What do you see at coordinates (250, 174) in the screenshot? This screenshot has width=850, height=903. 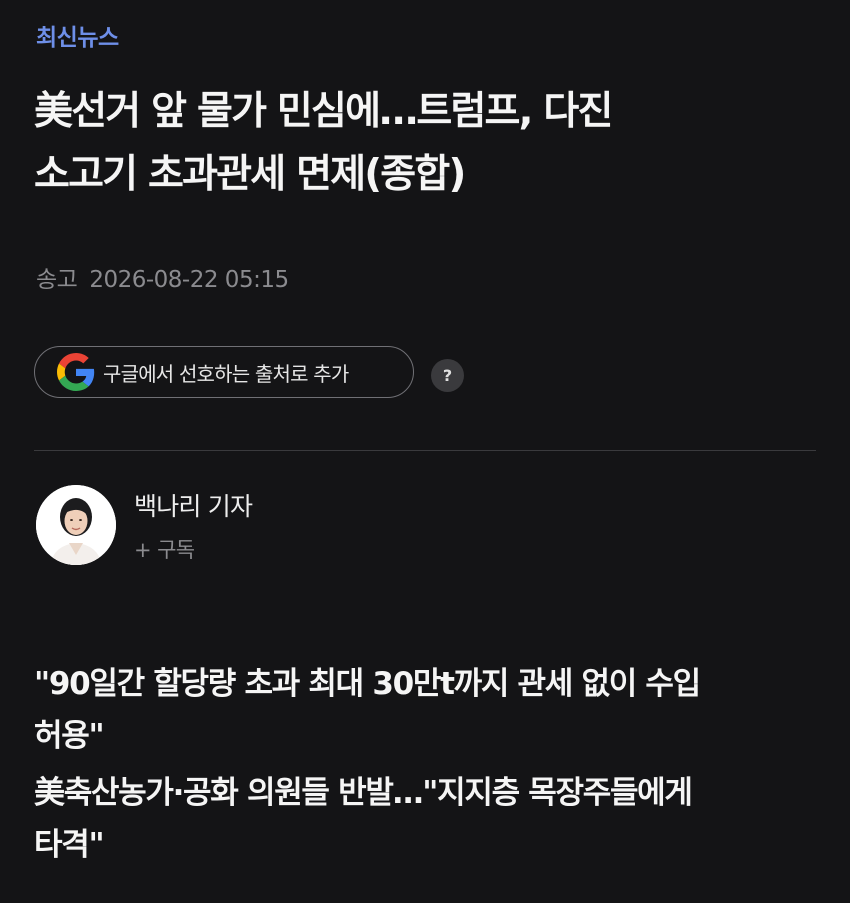 I see `headline-line: 소고기 초과관세 면제(종합)` at bounding box center [250, 174].